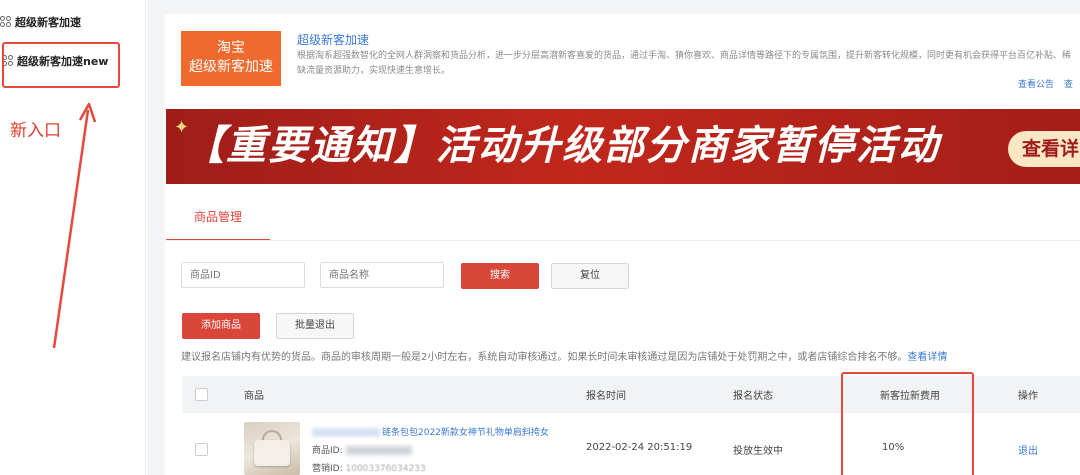 The image size is (1080, 475). What do you see at coordinates (218, 220) in the screenshot?
I see `tab-product-management: 商品管理` at bounding box center [218, 220].